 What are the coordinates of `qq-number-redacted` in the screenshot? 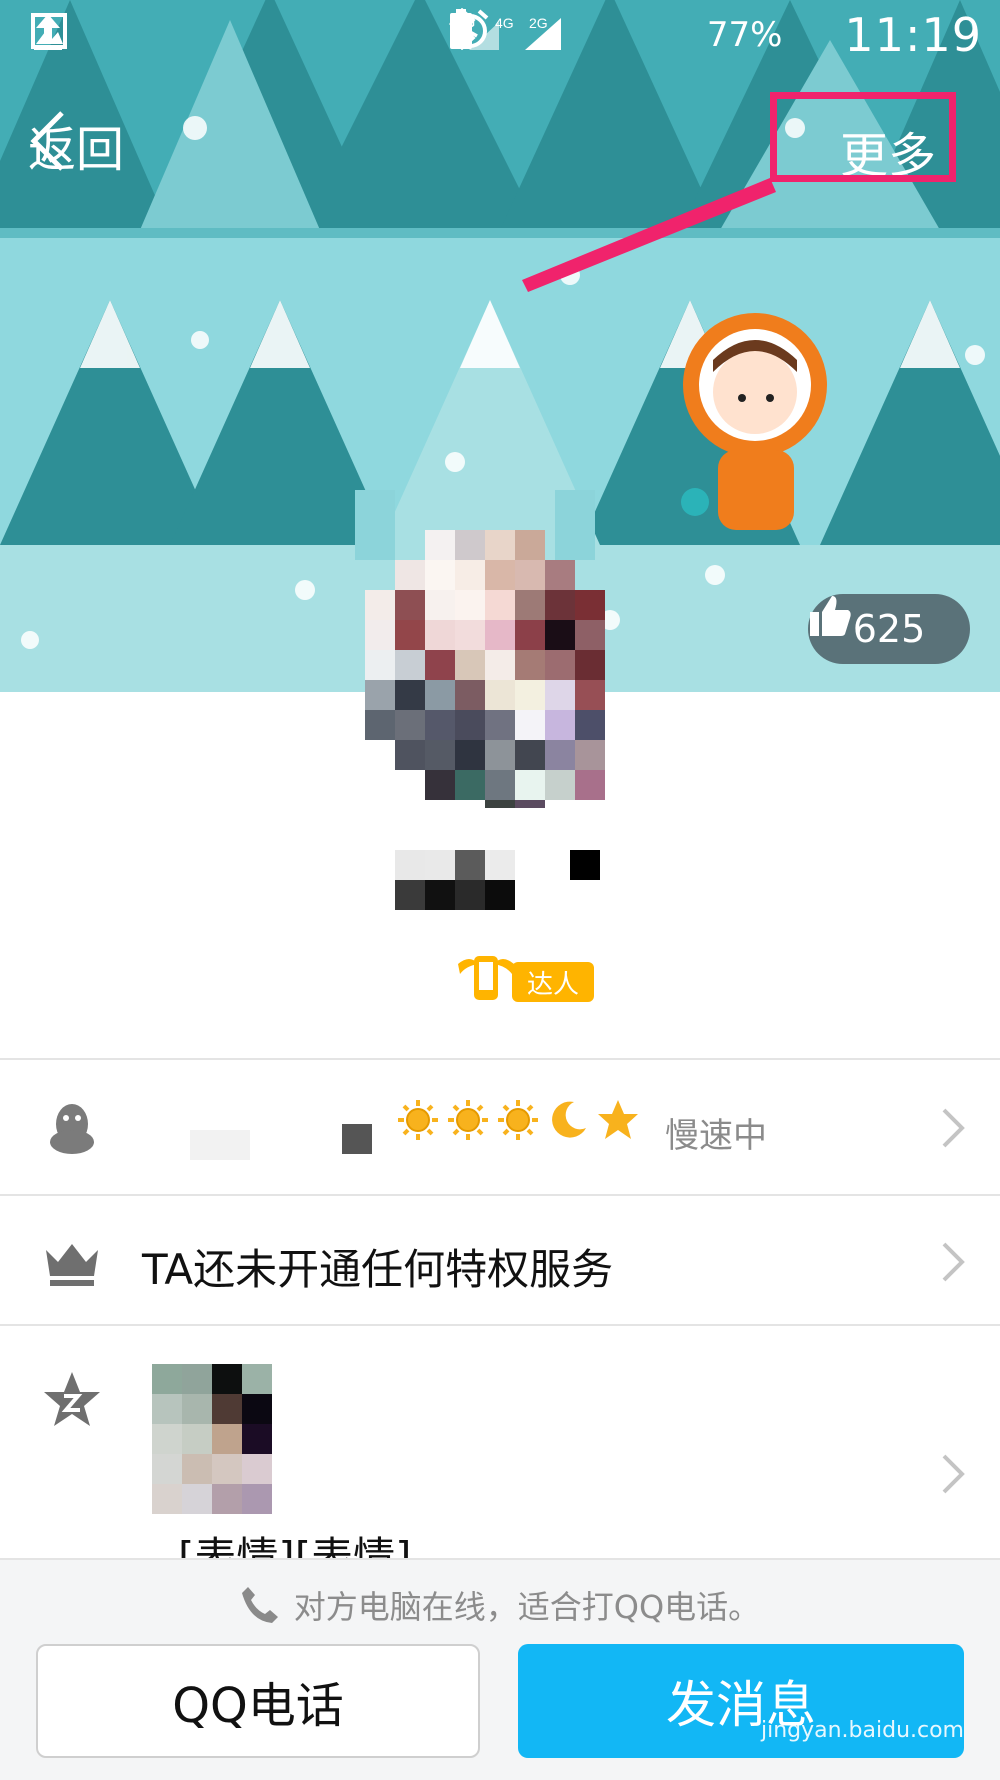 It's located at (357, 1139).